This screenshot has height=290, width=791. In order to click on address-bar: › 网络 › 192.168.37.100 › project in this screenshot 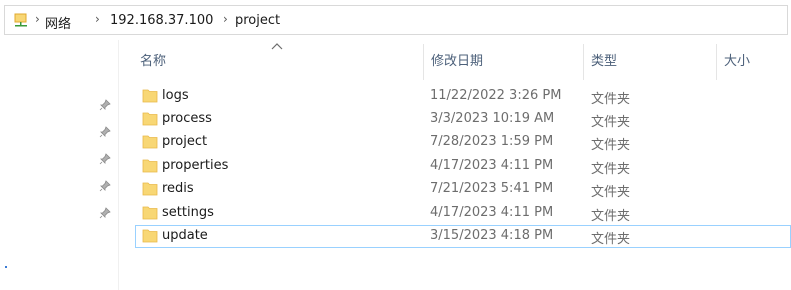, I will do `click(396, 20)`.